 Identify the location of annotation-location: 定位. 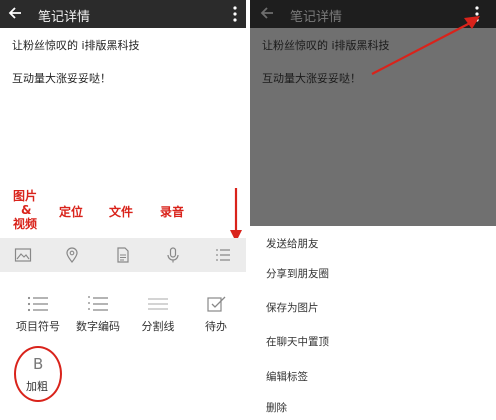
(71, 212).